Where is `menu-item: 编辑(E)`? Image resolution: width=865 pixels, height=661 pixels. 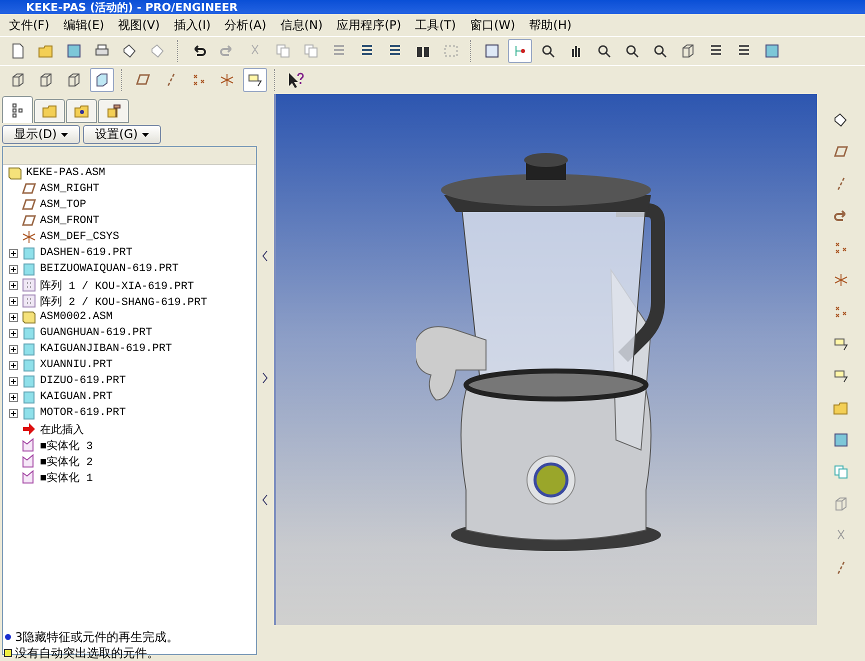
menu-item: 编辑(E) is located at coordinates (84, 25).